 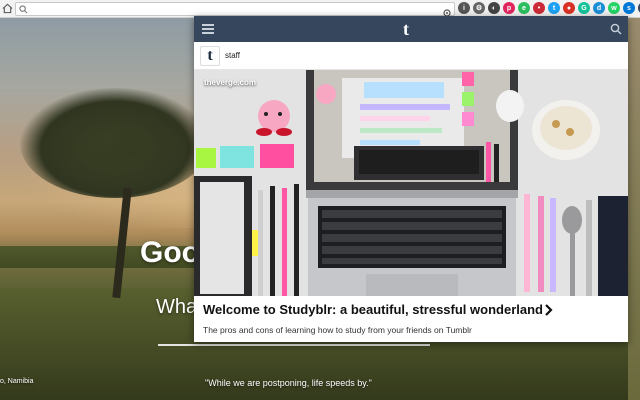 I want to click on address-bar, so click(x=235, y=19).